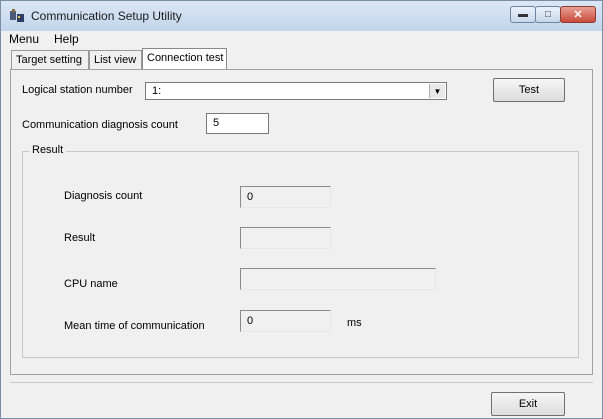  I want to click on menu-item-help: Help, so click(66, 39).